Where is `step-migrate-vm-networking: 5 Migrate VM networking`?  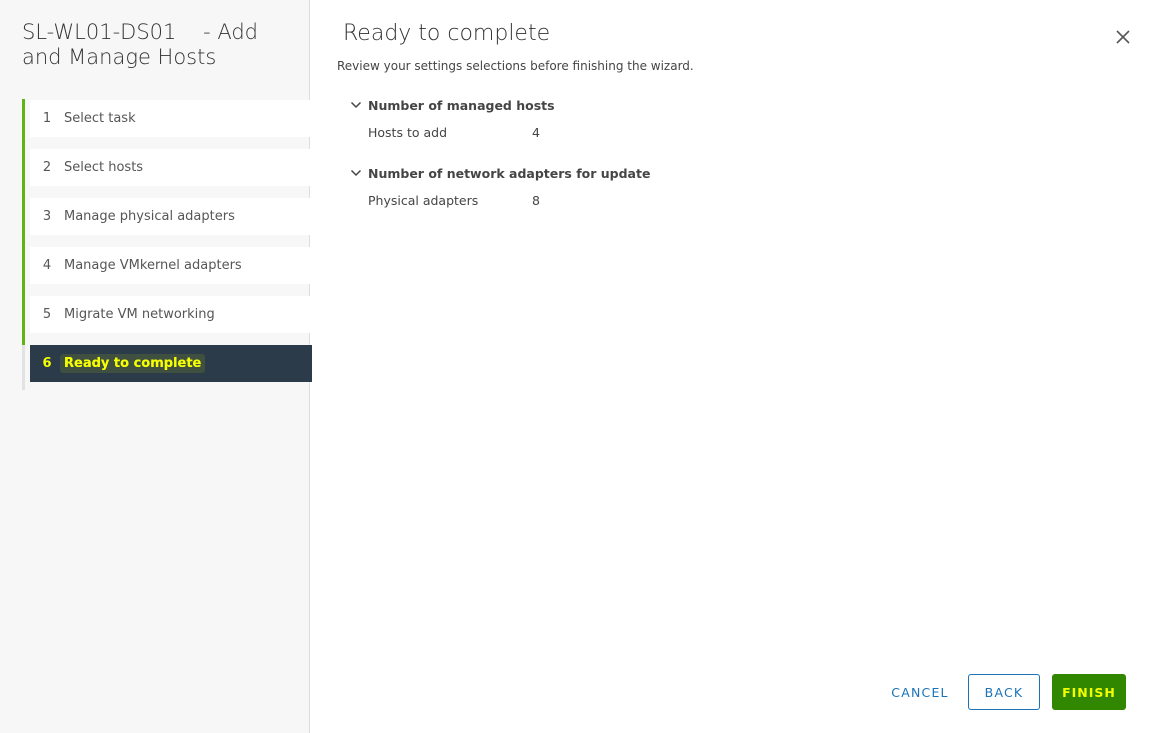
step-migrate-vm-networking: 5 Migrate VM networking is located at coordinates (167, 320).